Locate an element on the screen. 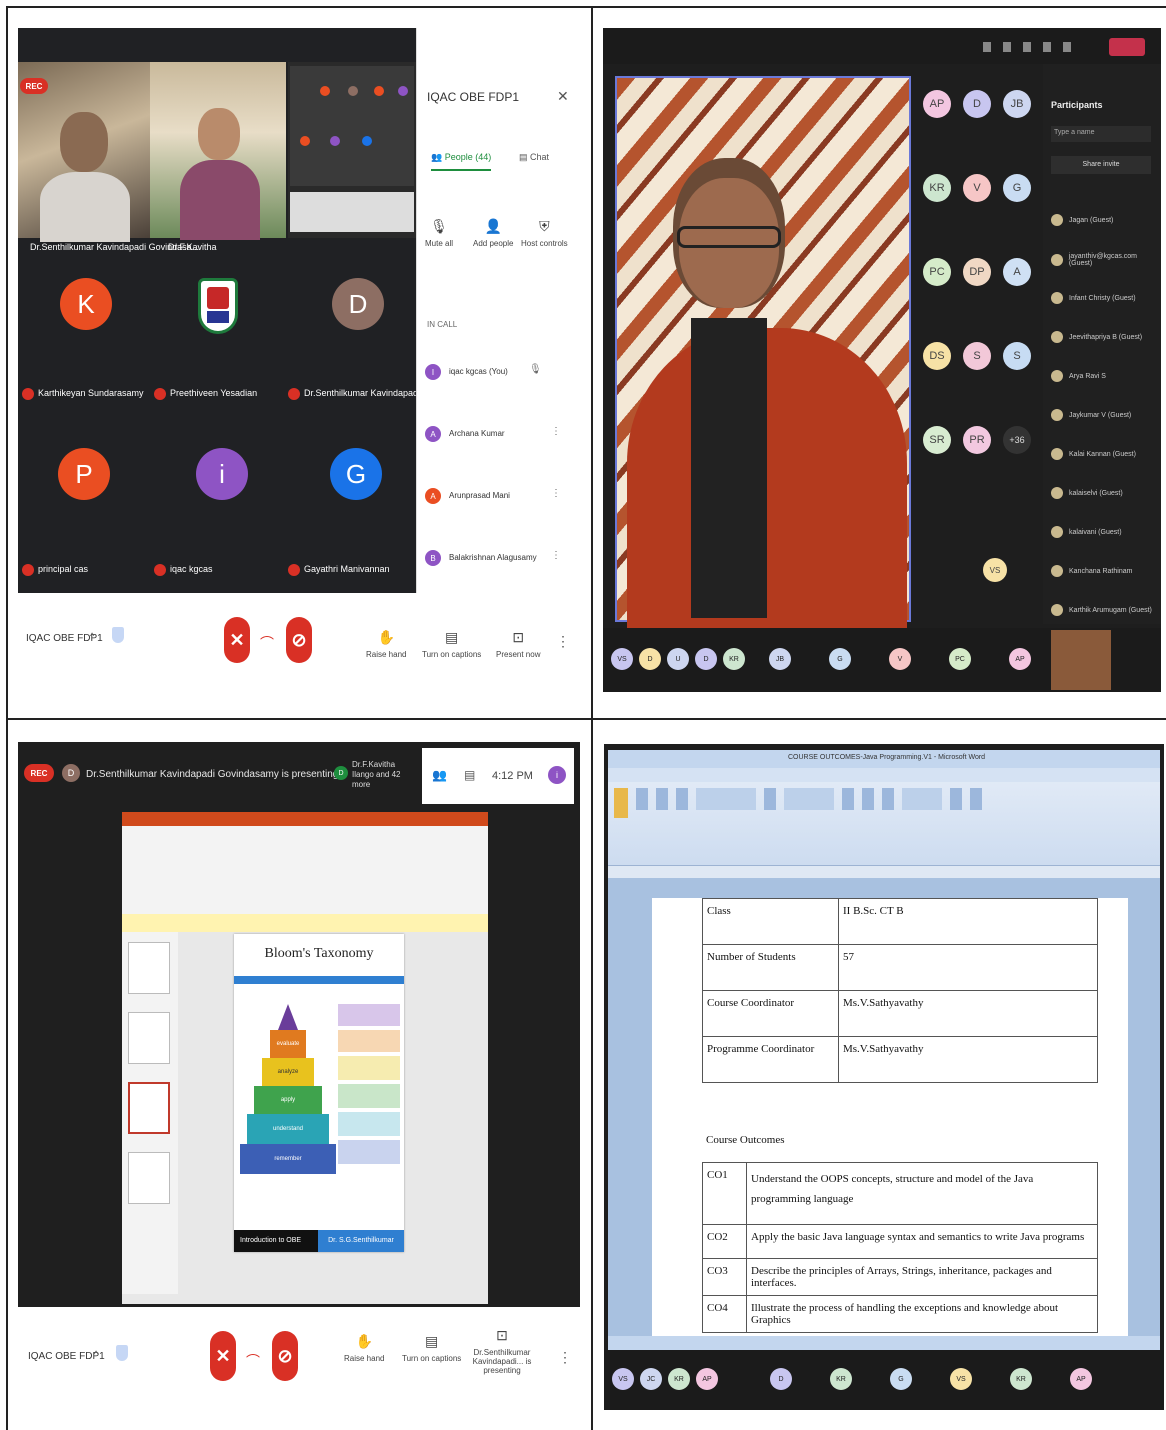  screen-share-thumbnail is located at coordinates (352, 150).